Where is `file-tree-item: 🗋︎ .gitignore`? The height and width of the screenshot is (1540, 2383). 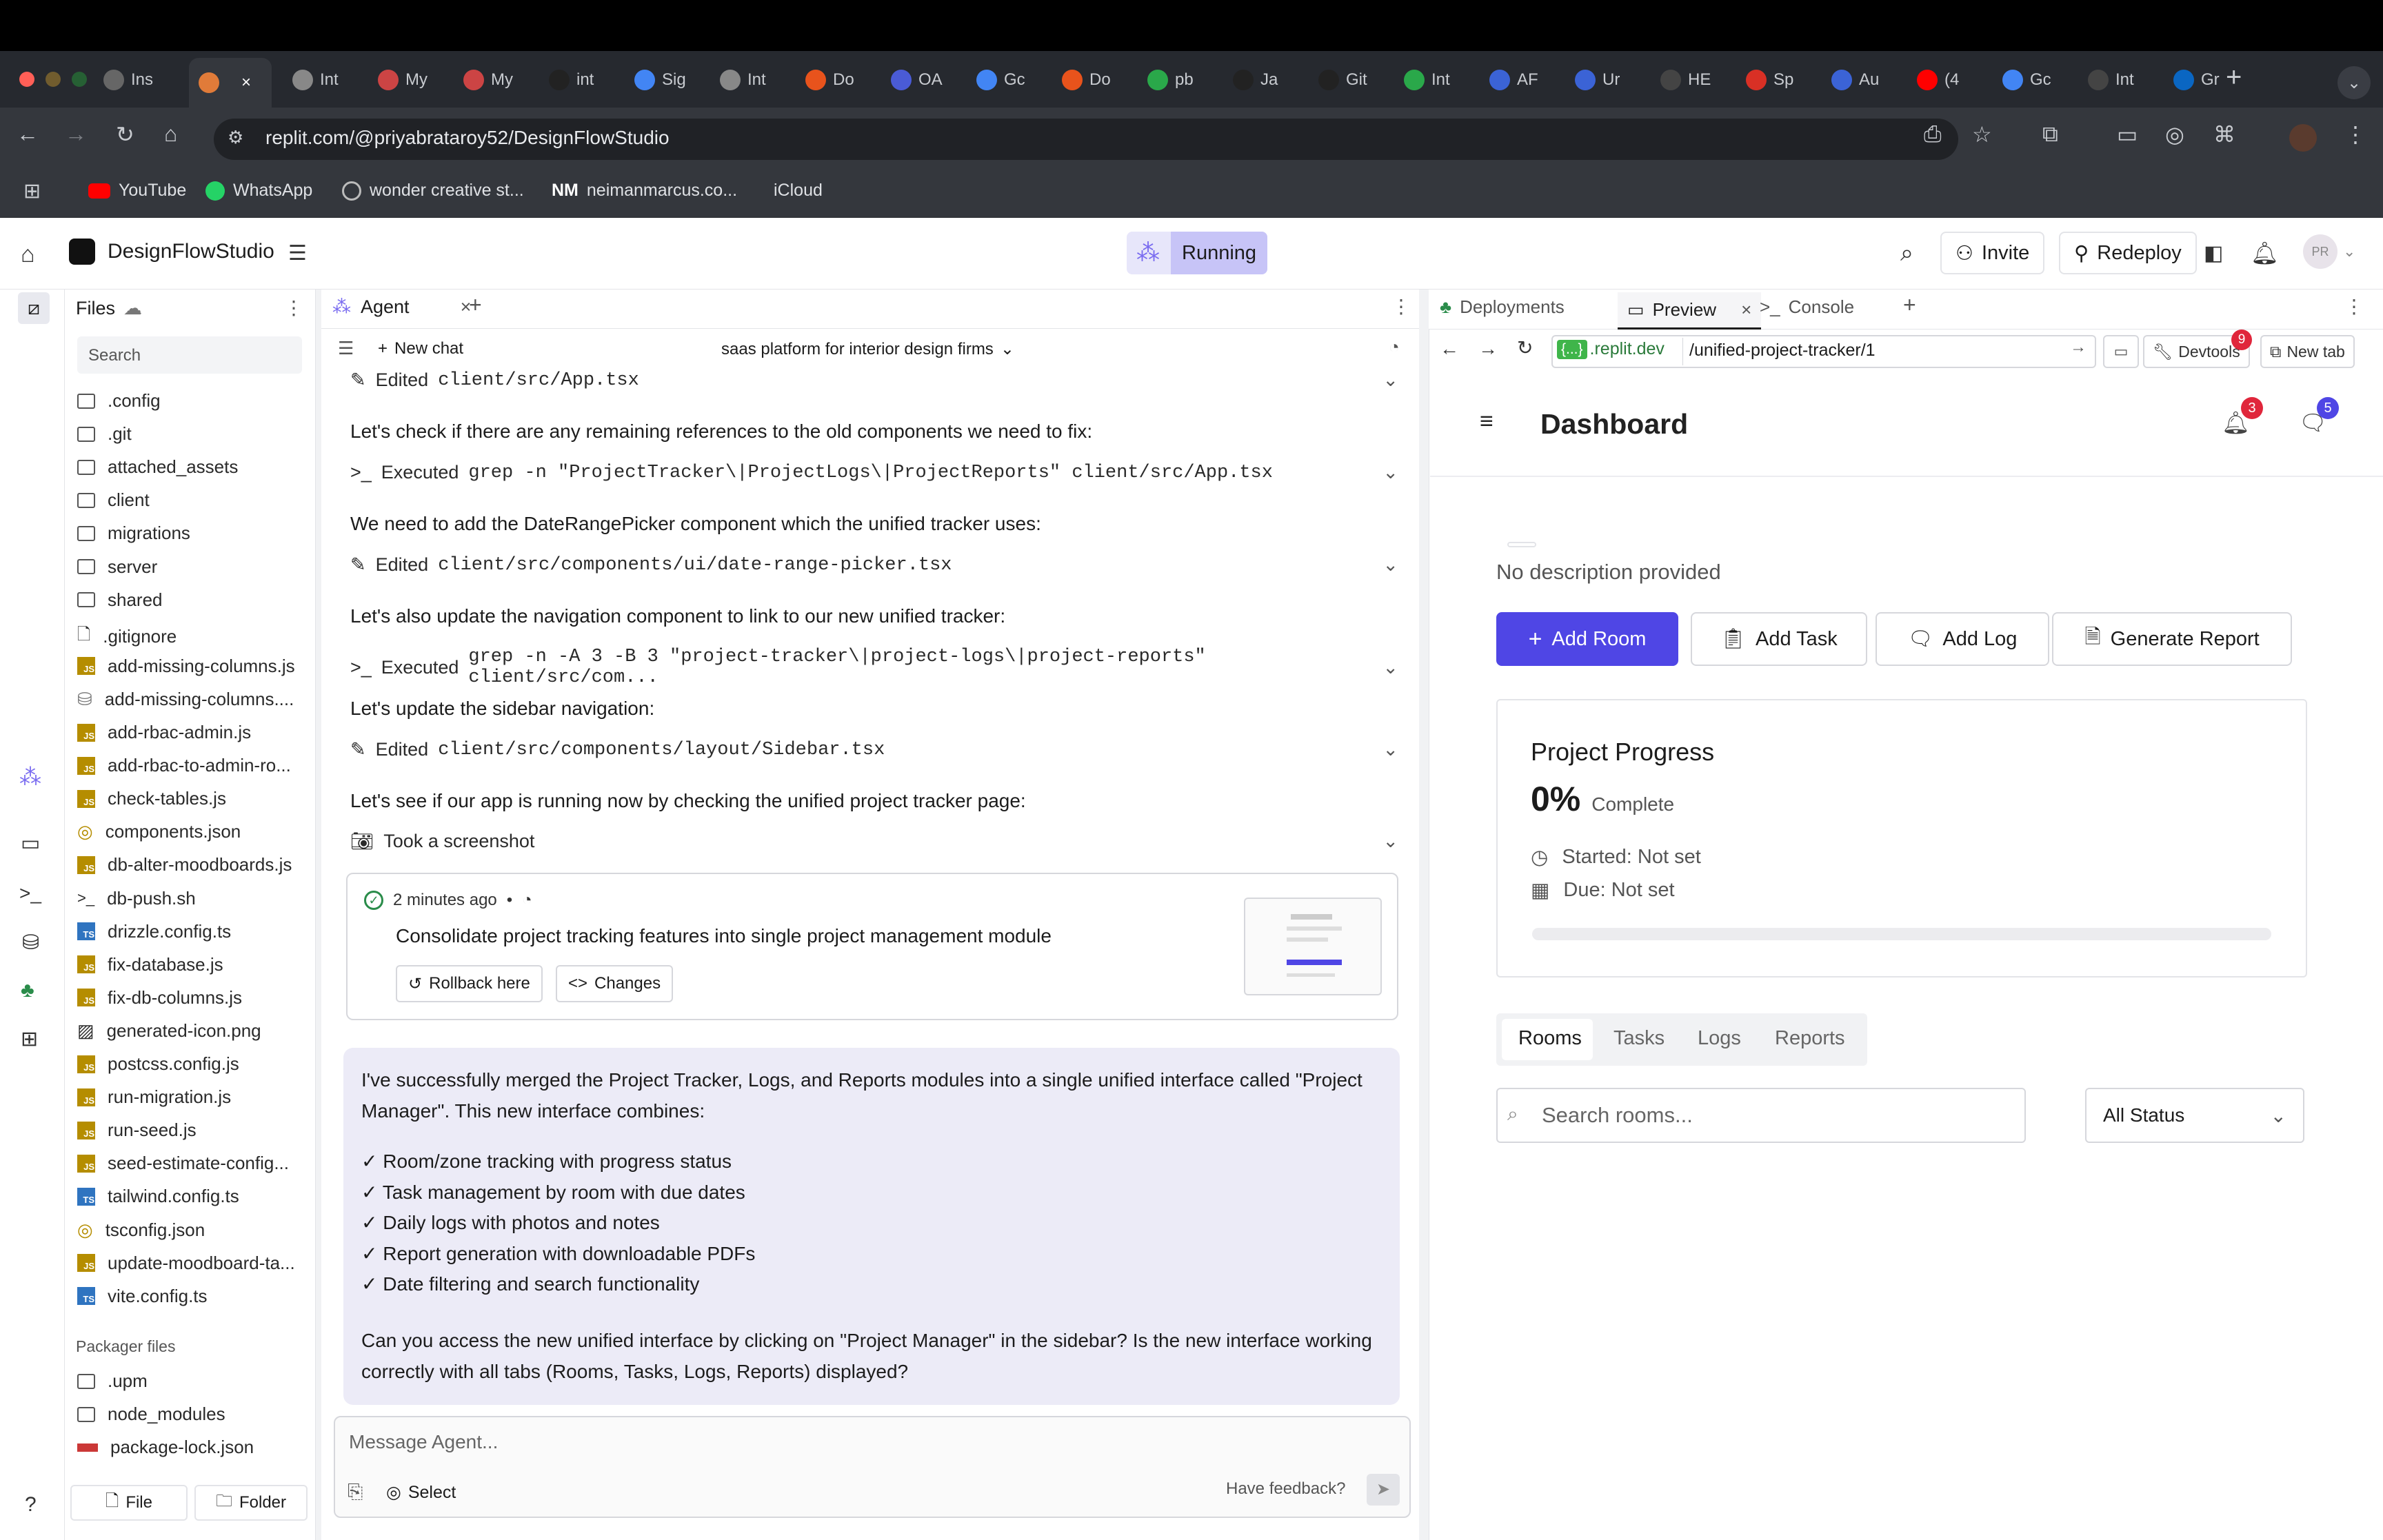
file-tree-item: 🗋︎ .gitignore is located at coordinates (127, 637).